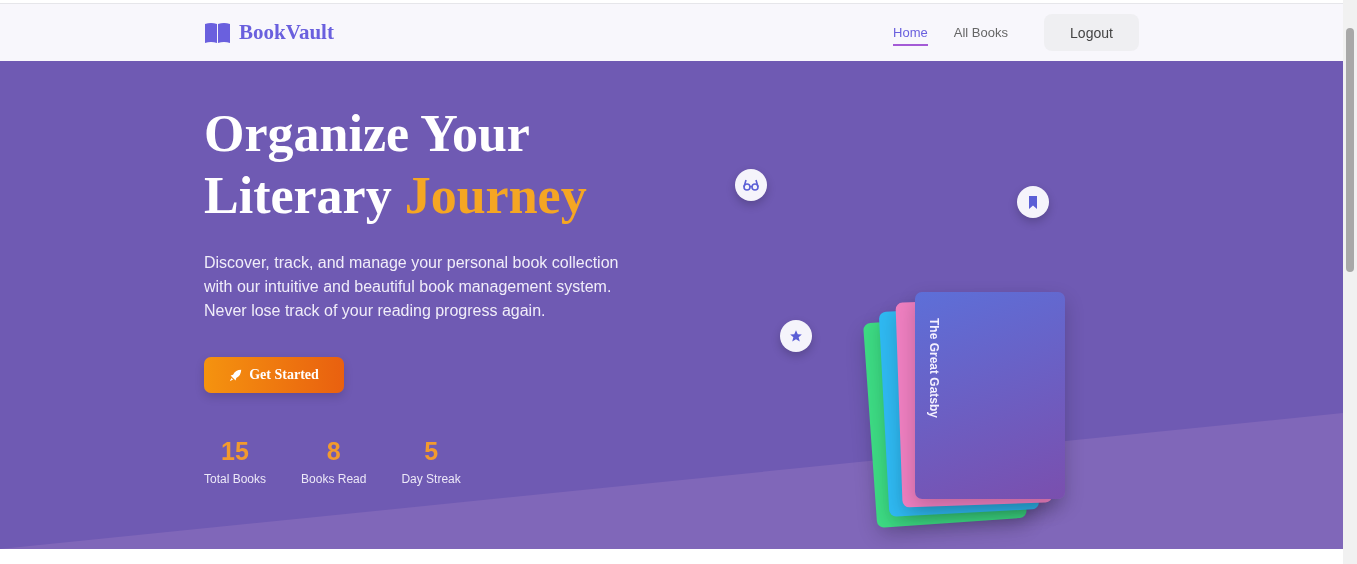  Describe the element at coordinates (334, 479) in the screenshot. I see `stat-label: Books Read` at that location.